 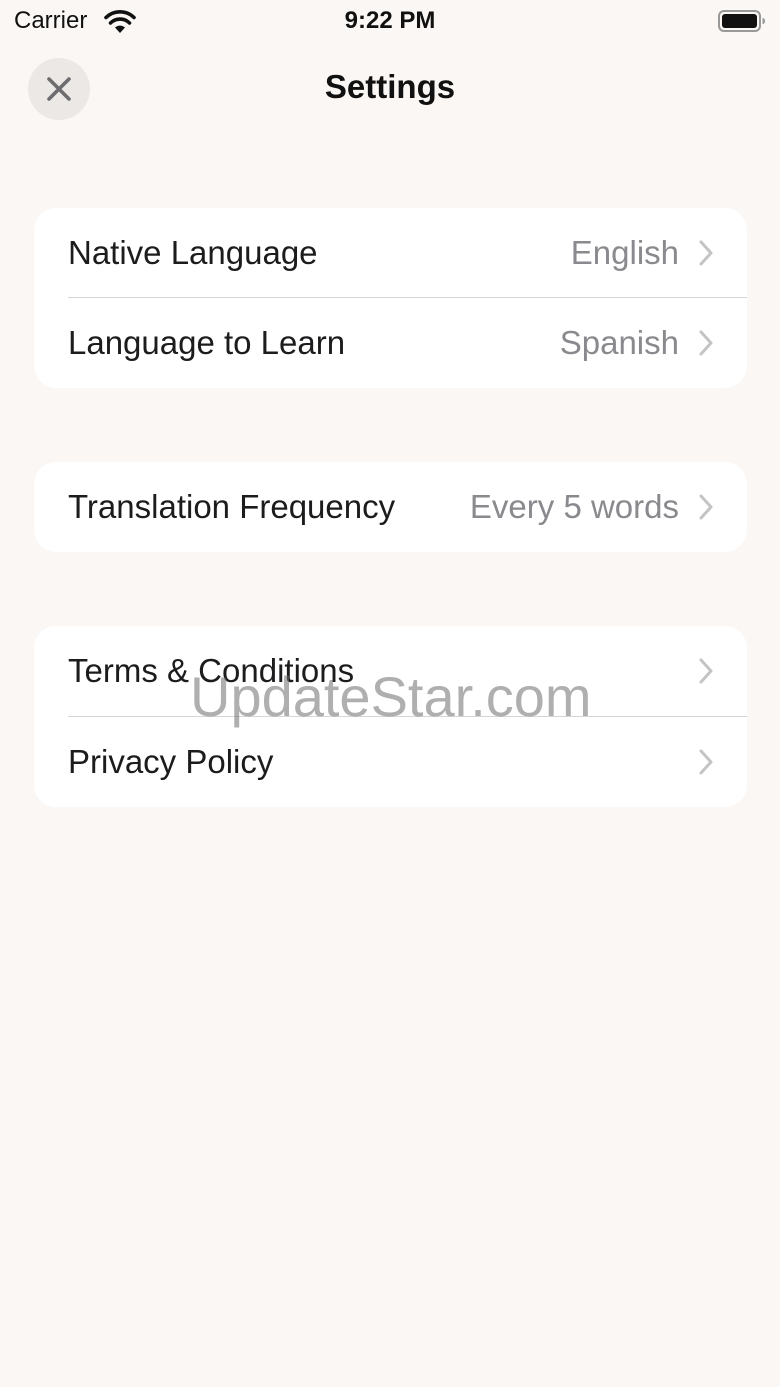 What do you see at coordinates (232, 506) in the screenshot?
I see `translation-frequency-label: Translation Frequency` at bounding box center [232, 506].